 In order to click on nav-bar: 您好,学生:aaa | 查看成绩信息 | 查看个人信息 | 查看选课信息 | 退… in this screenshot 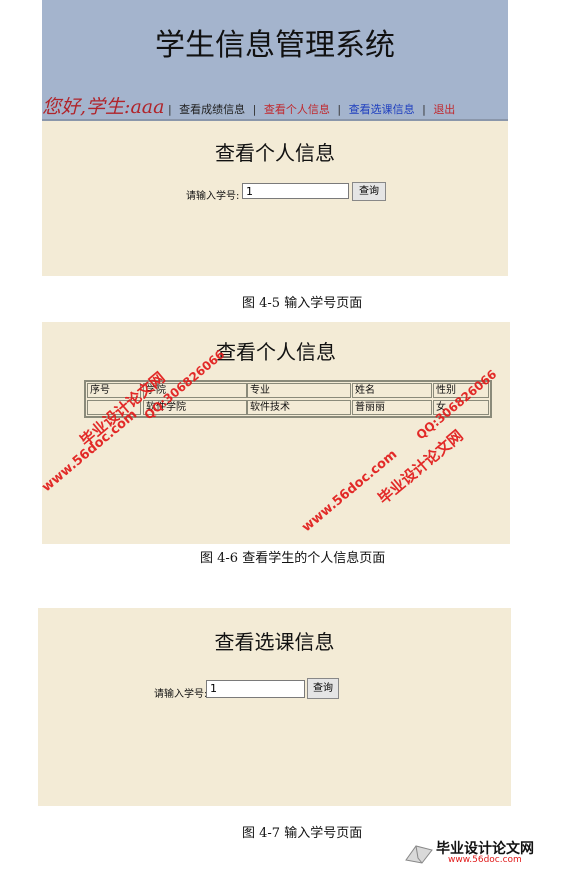, I will do `click(249, 107)`.